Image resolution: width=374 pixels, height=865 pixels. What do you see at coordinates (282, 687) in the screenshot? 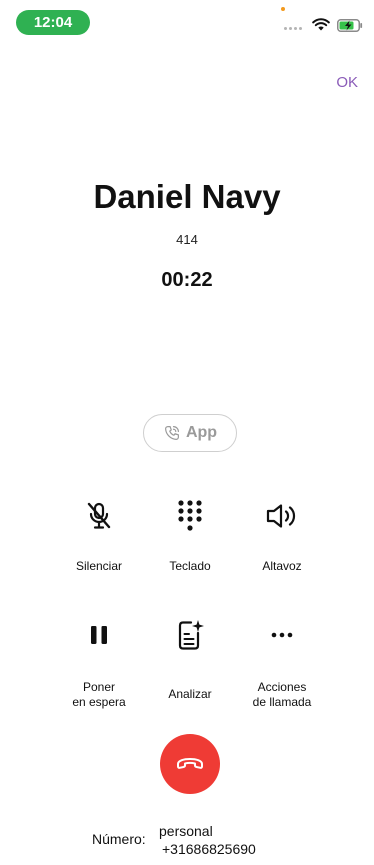
I see `call-actions-label-line1: Acciones` at bounding box center [282, 687].